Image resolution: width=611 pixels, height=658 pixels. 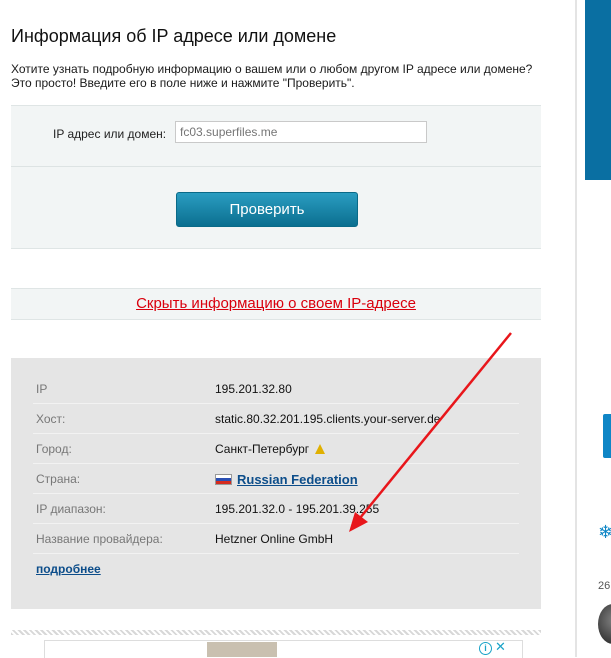 I want to click on country-link: Russian Federation, so click(x=297, y=479).